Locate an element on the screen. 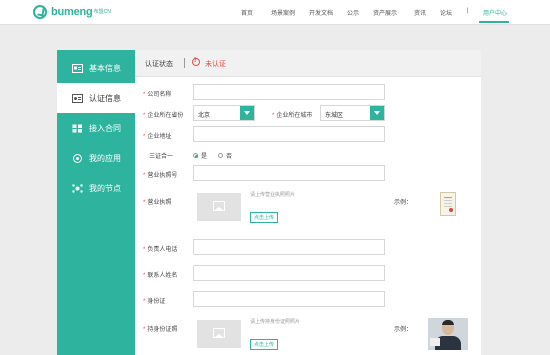 Image resolution: width=550 pixels, height=355 pixels. node-icon is located at coordinates (77, 188).